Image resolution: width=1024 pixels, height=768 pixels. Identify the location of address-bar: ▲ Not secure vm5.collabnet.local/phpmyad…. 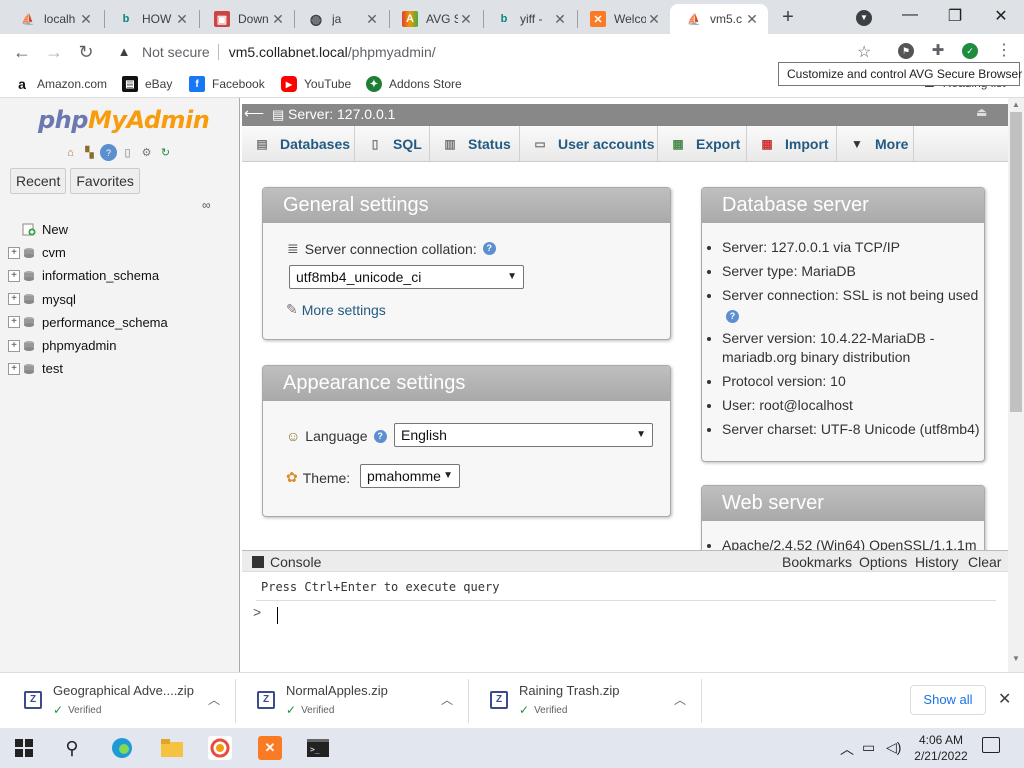
(500, 52).